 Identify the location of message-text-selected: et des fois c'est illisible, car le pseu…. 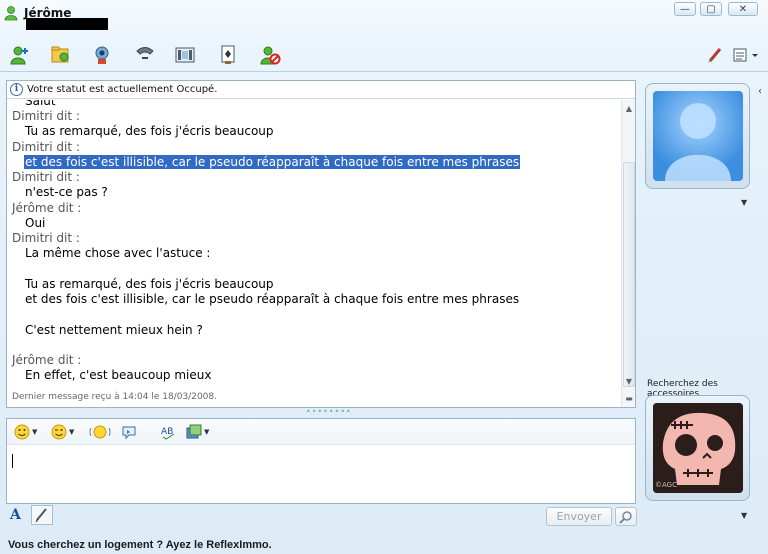
(272, 162).